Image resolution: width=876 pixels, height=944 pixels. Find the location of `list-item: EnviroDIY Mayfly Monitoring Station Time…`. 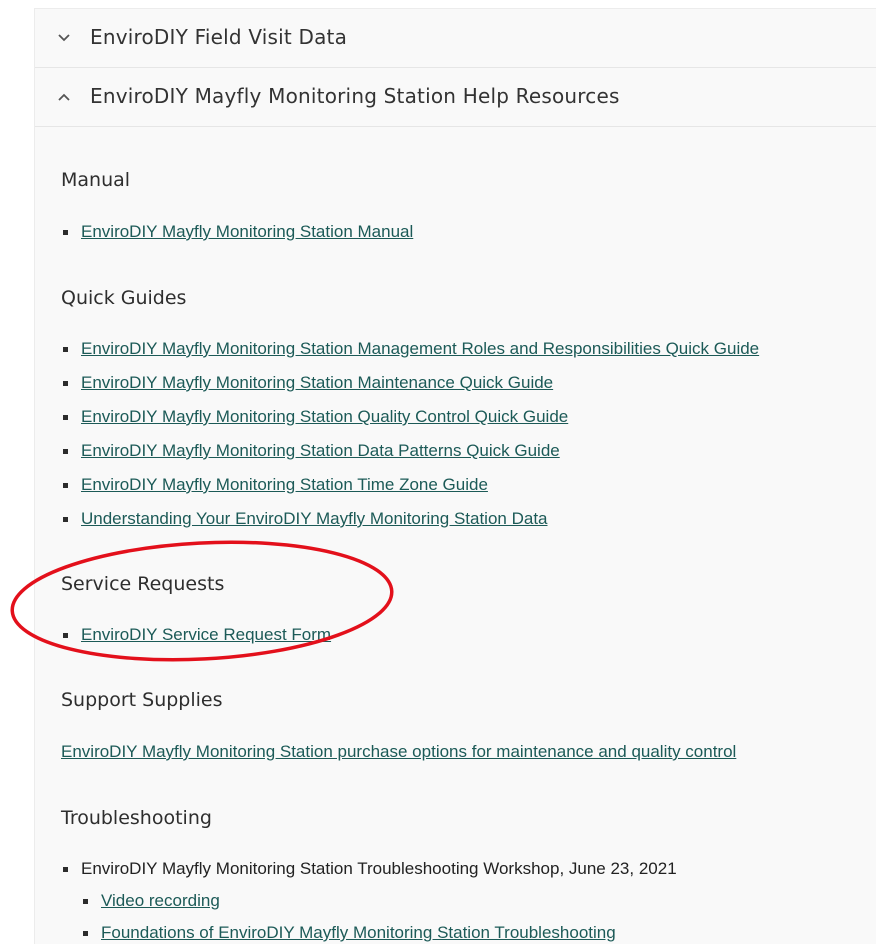

list-item: EnviroDIY Mayfly Monitoring Station Time… is located at coordinates (275, 485).